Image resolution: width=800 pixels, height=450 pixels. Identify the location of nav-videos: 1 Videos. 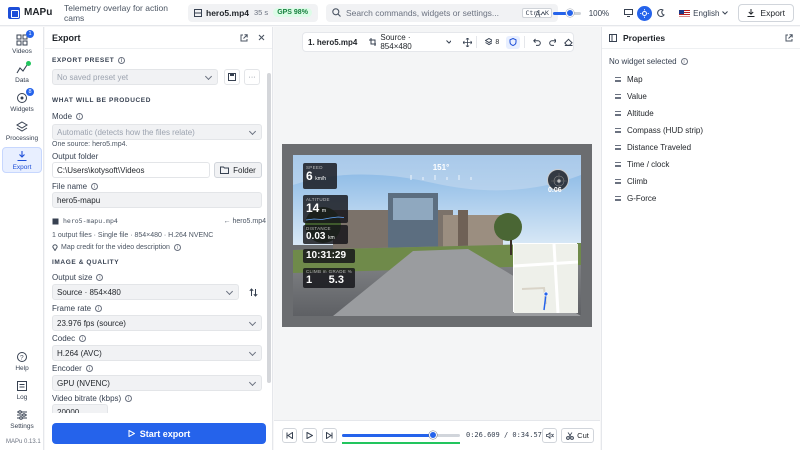
(22, 43).